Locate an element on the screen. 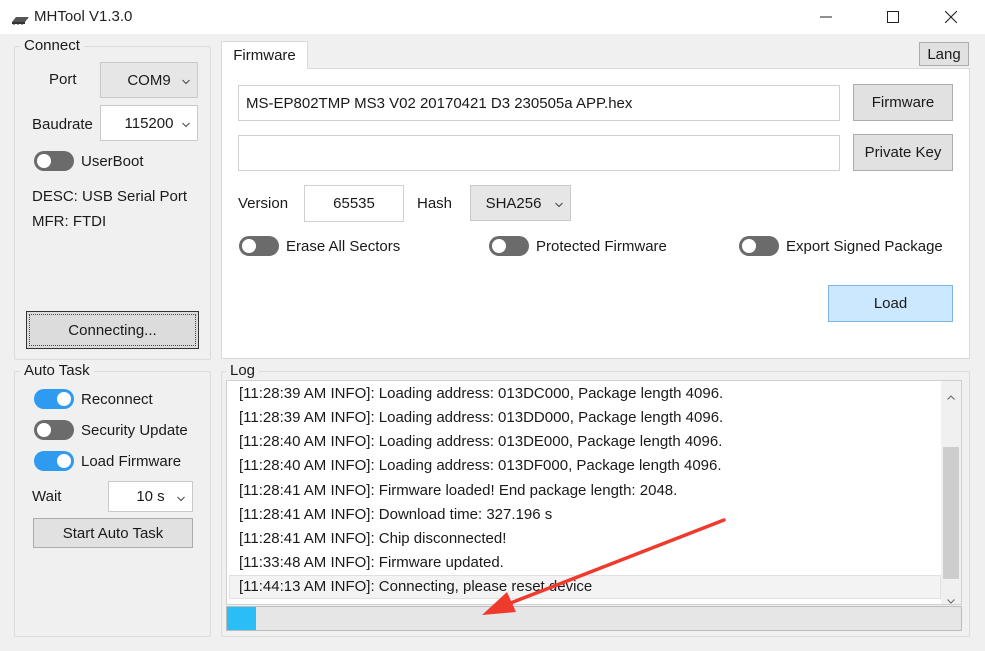 This screenshot has height=651, width=985. baudrate-label: Baudrate is located at coordinates (62, 124).